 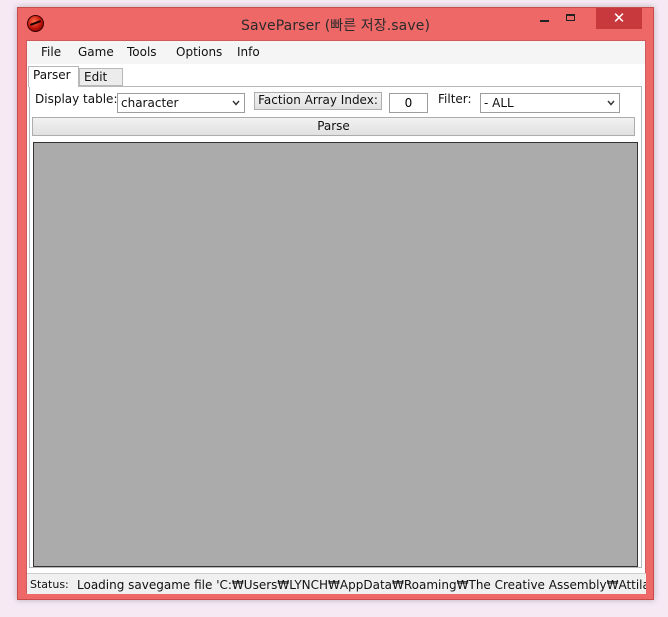 What do you see at coordinates (335, 24) in the screenshot?
I see `title-bar: SaveParser (빠른 저장.save) ✕` at bounding box center [335, 24].